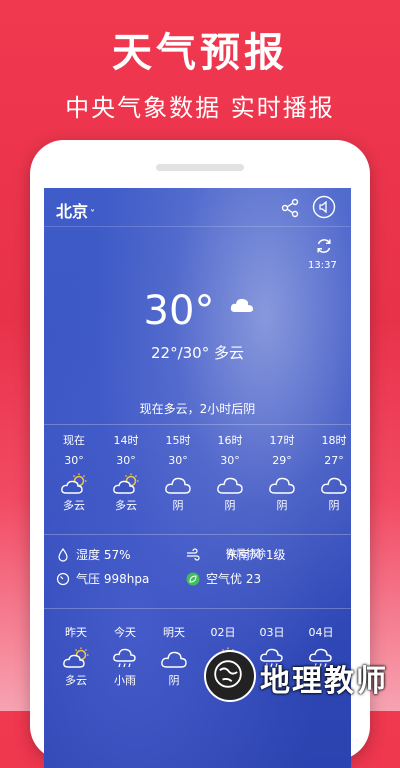  What do you see at coordinates (126, 440) in the screenshot?
I see `hour-label: 14时` at bounding box center [126, 440].